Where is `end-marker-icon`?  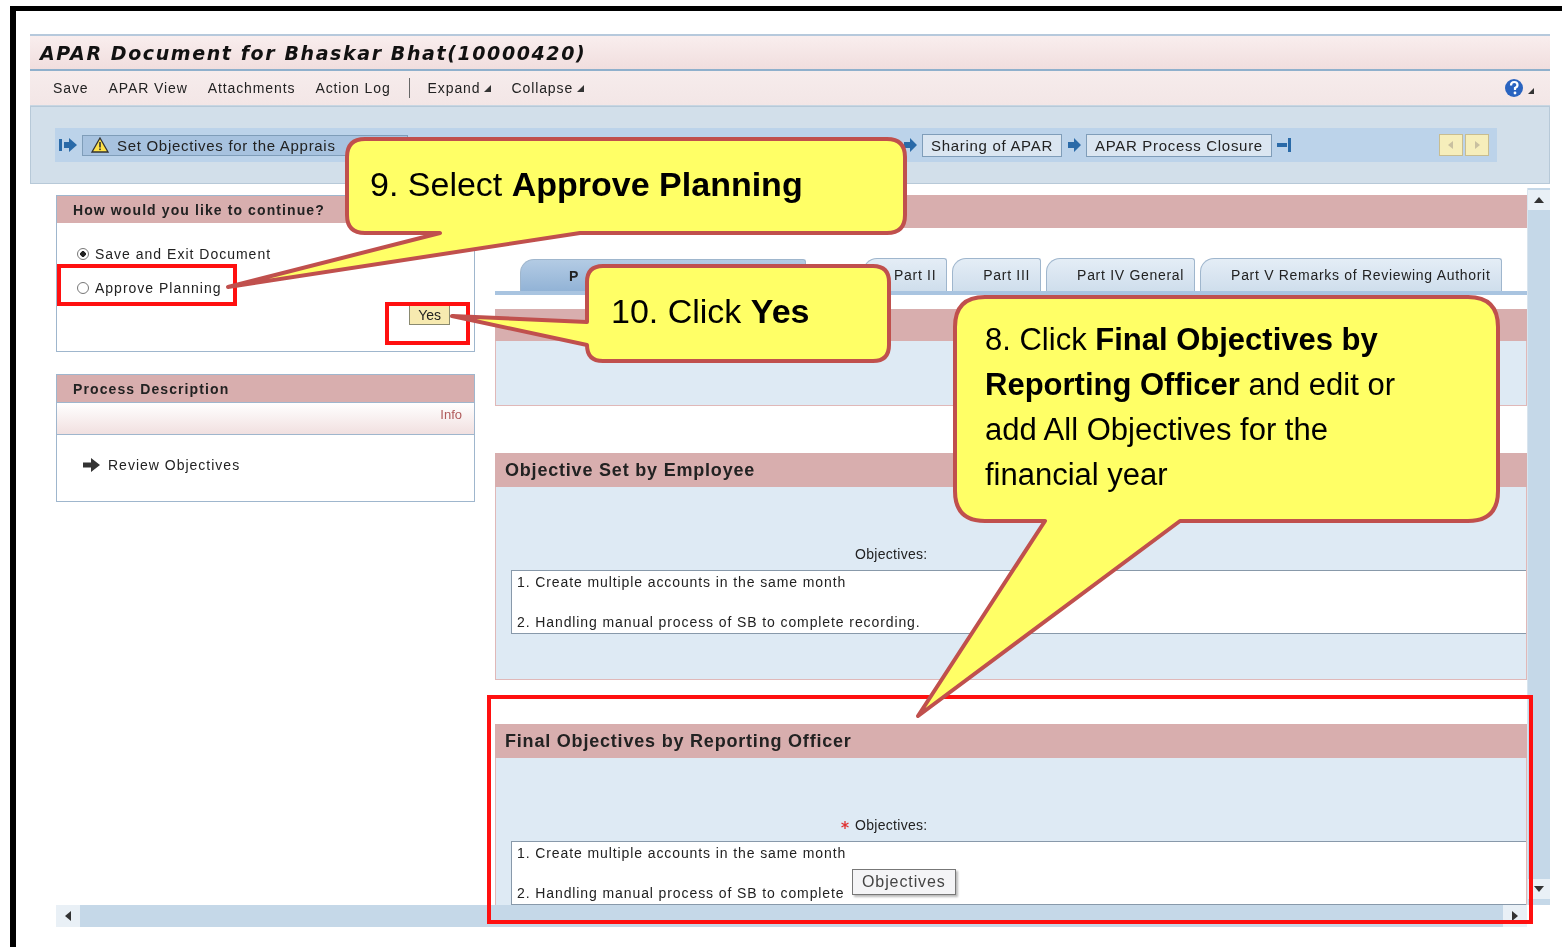 end-marker-icon is located at coordinates (1284, 145).